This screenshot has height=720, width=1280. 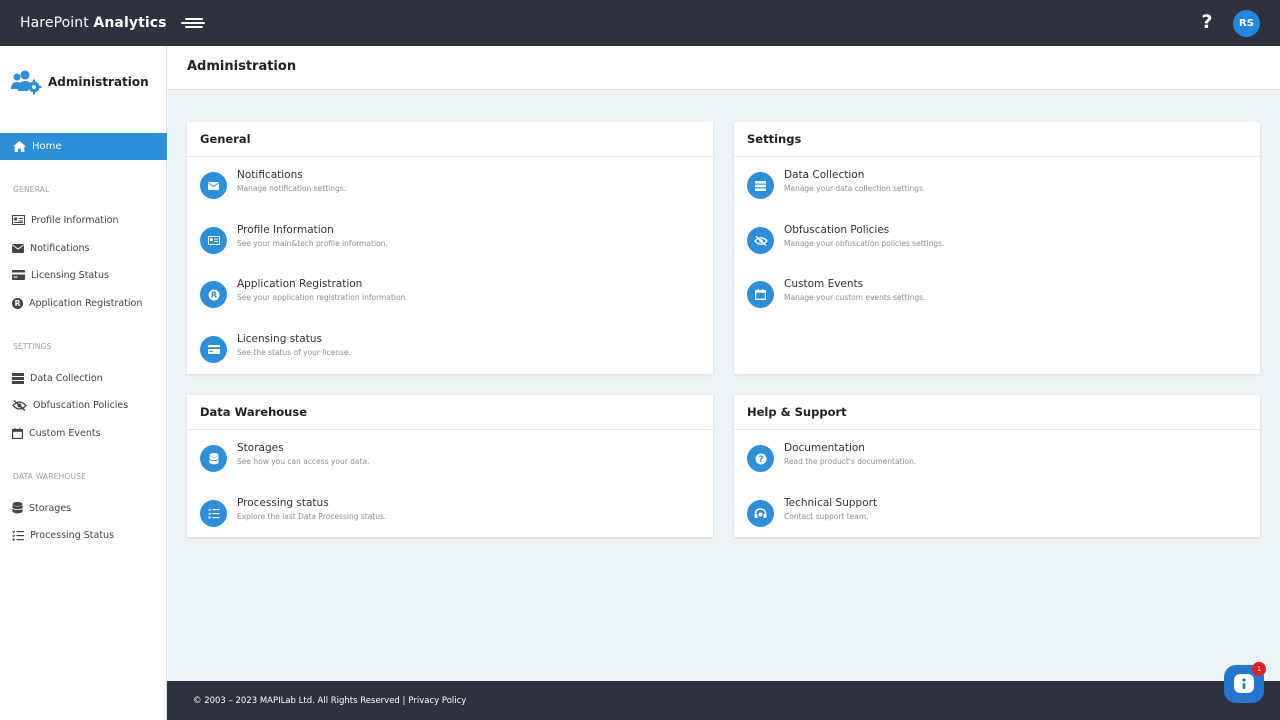 What do you see at coordinates (723, 68) in the screenshot?
I see `page-header: Administration` at bounding box center [723, 68].